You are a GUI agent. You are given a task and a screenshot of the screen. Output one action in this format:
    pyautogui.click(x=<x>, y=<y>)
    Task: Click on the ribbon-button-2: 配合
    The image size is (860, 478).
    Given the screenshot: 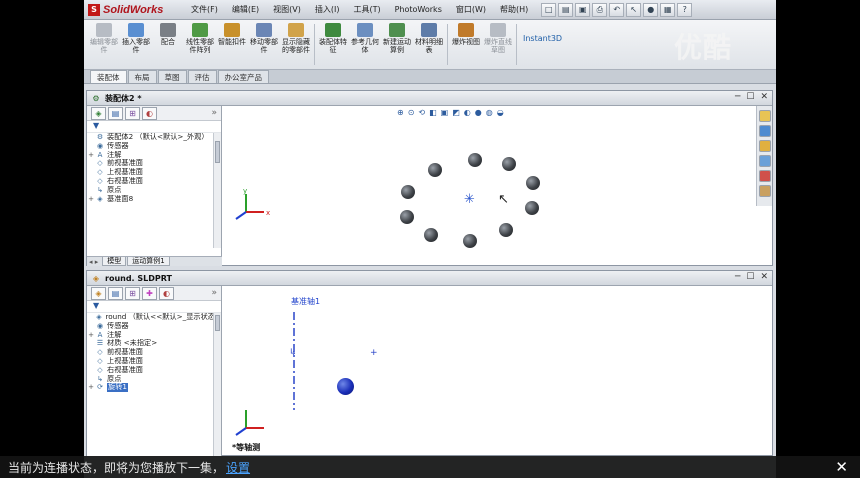 What is the action you would take?
    pyautogui.click(x=168, y=46)
    